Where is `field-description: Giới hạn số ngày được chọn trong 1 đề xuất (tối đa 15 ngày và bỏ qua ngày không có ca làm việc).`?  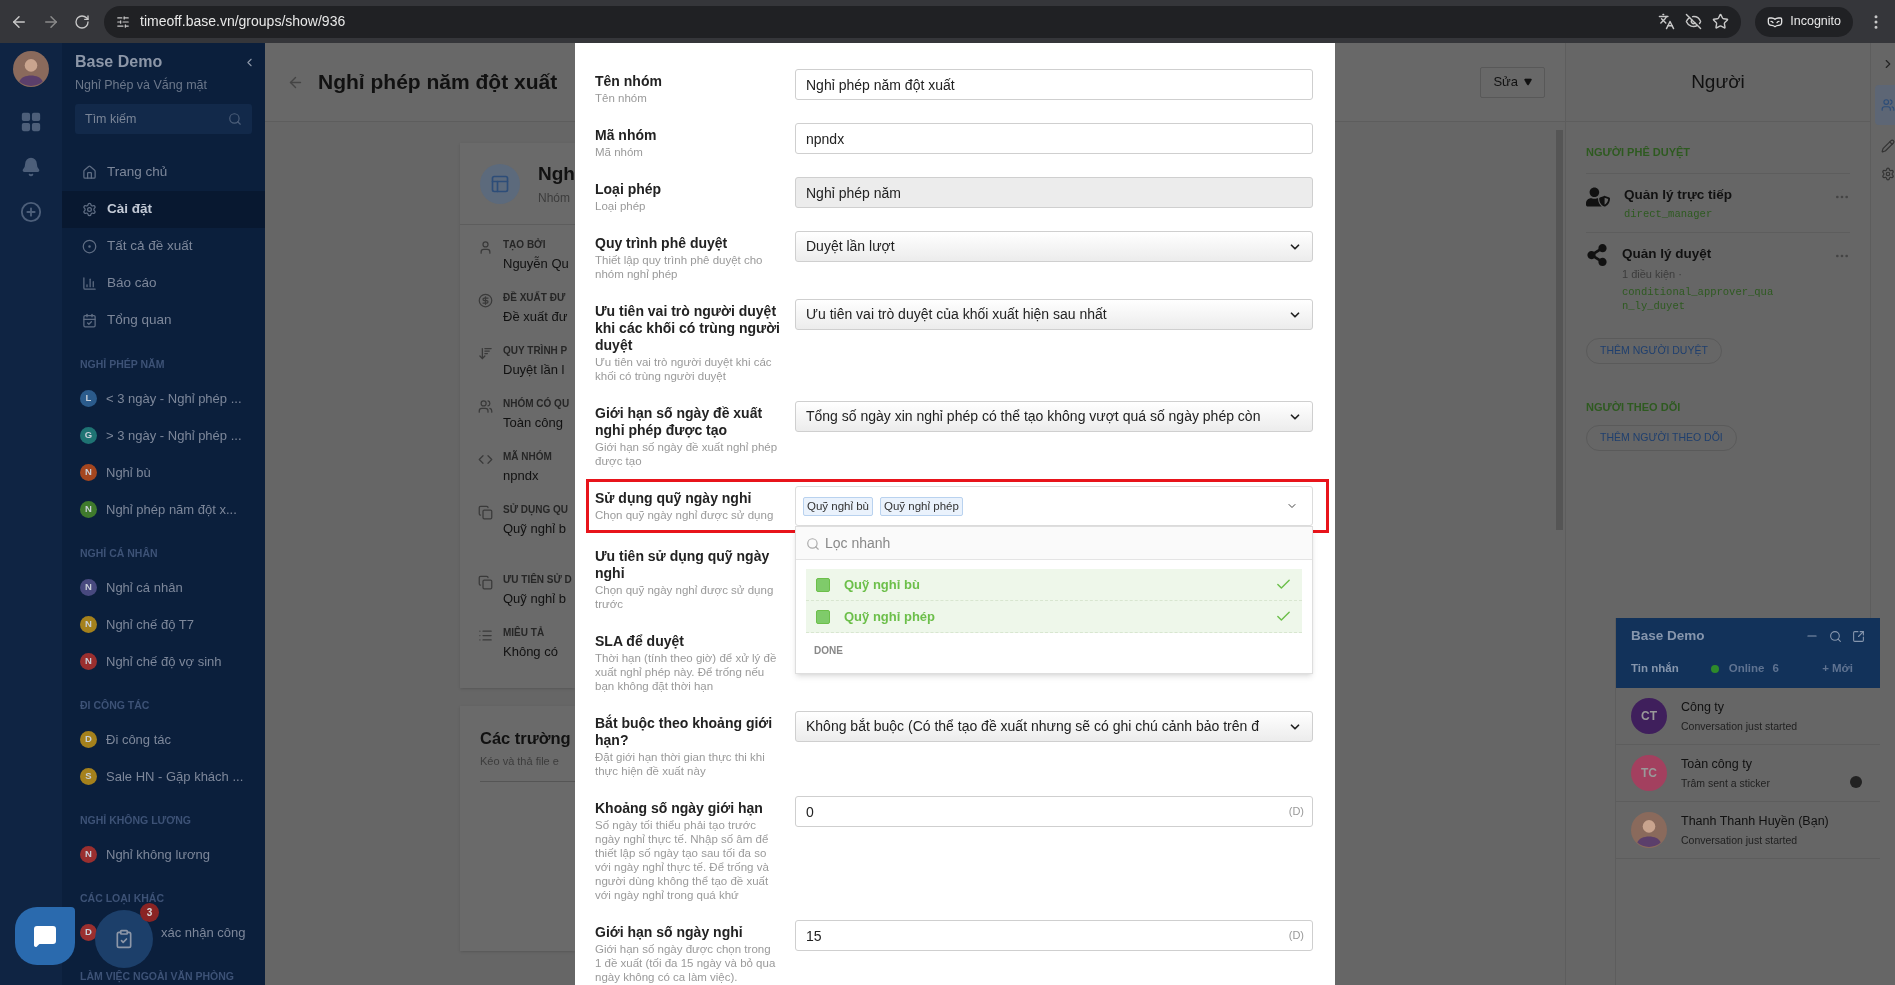 field-description: Giới hạn số ngày được chọn trong 1 đề xuất (tối đa 15 ngày và bỏ qua ngày không có ca làm việc). is located at coordinates (686, 963).